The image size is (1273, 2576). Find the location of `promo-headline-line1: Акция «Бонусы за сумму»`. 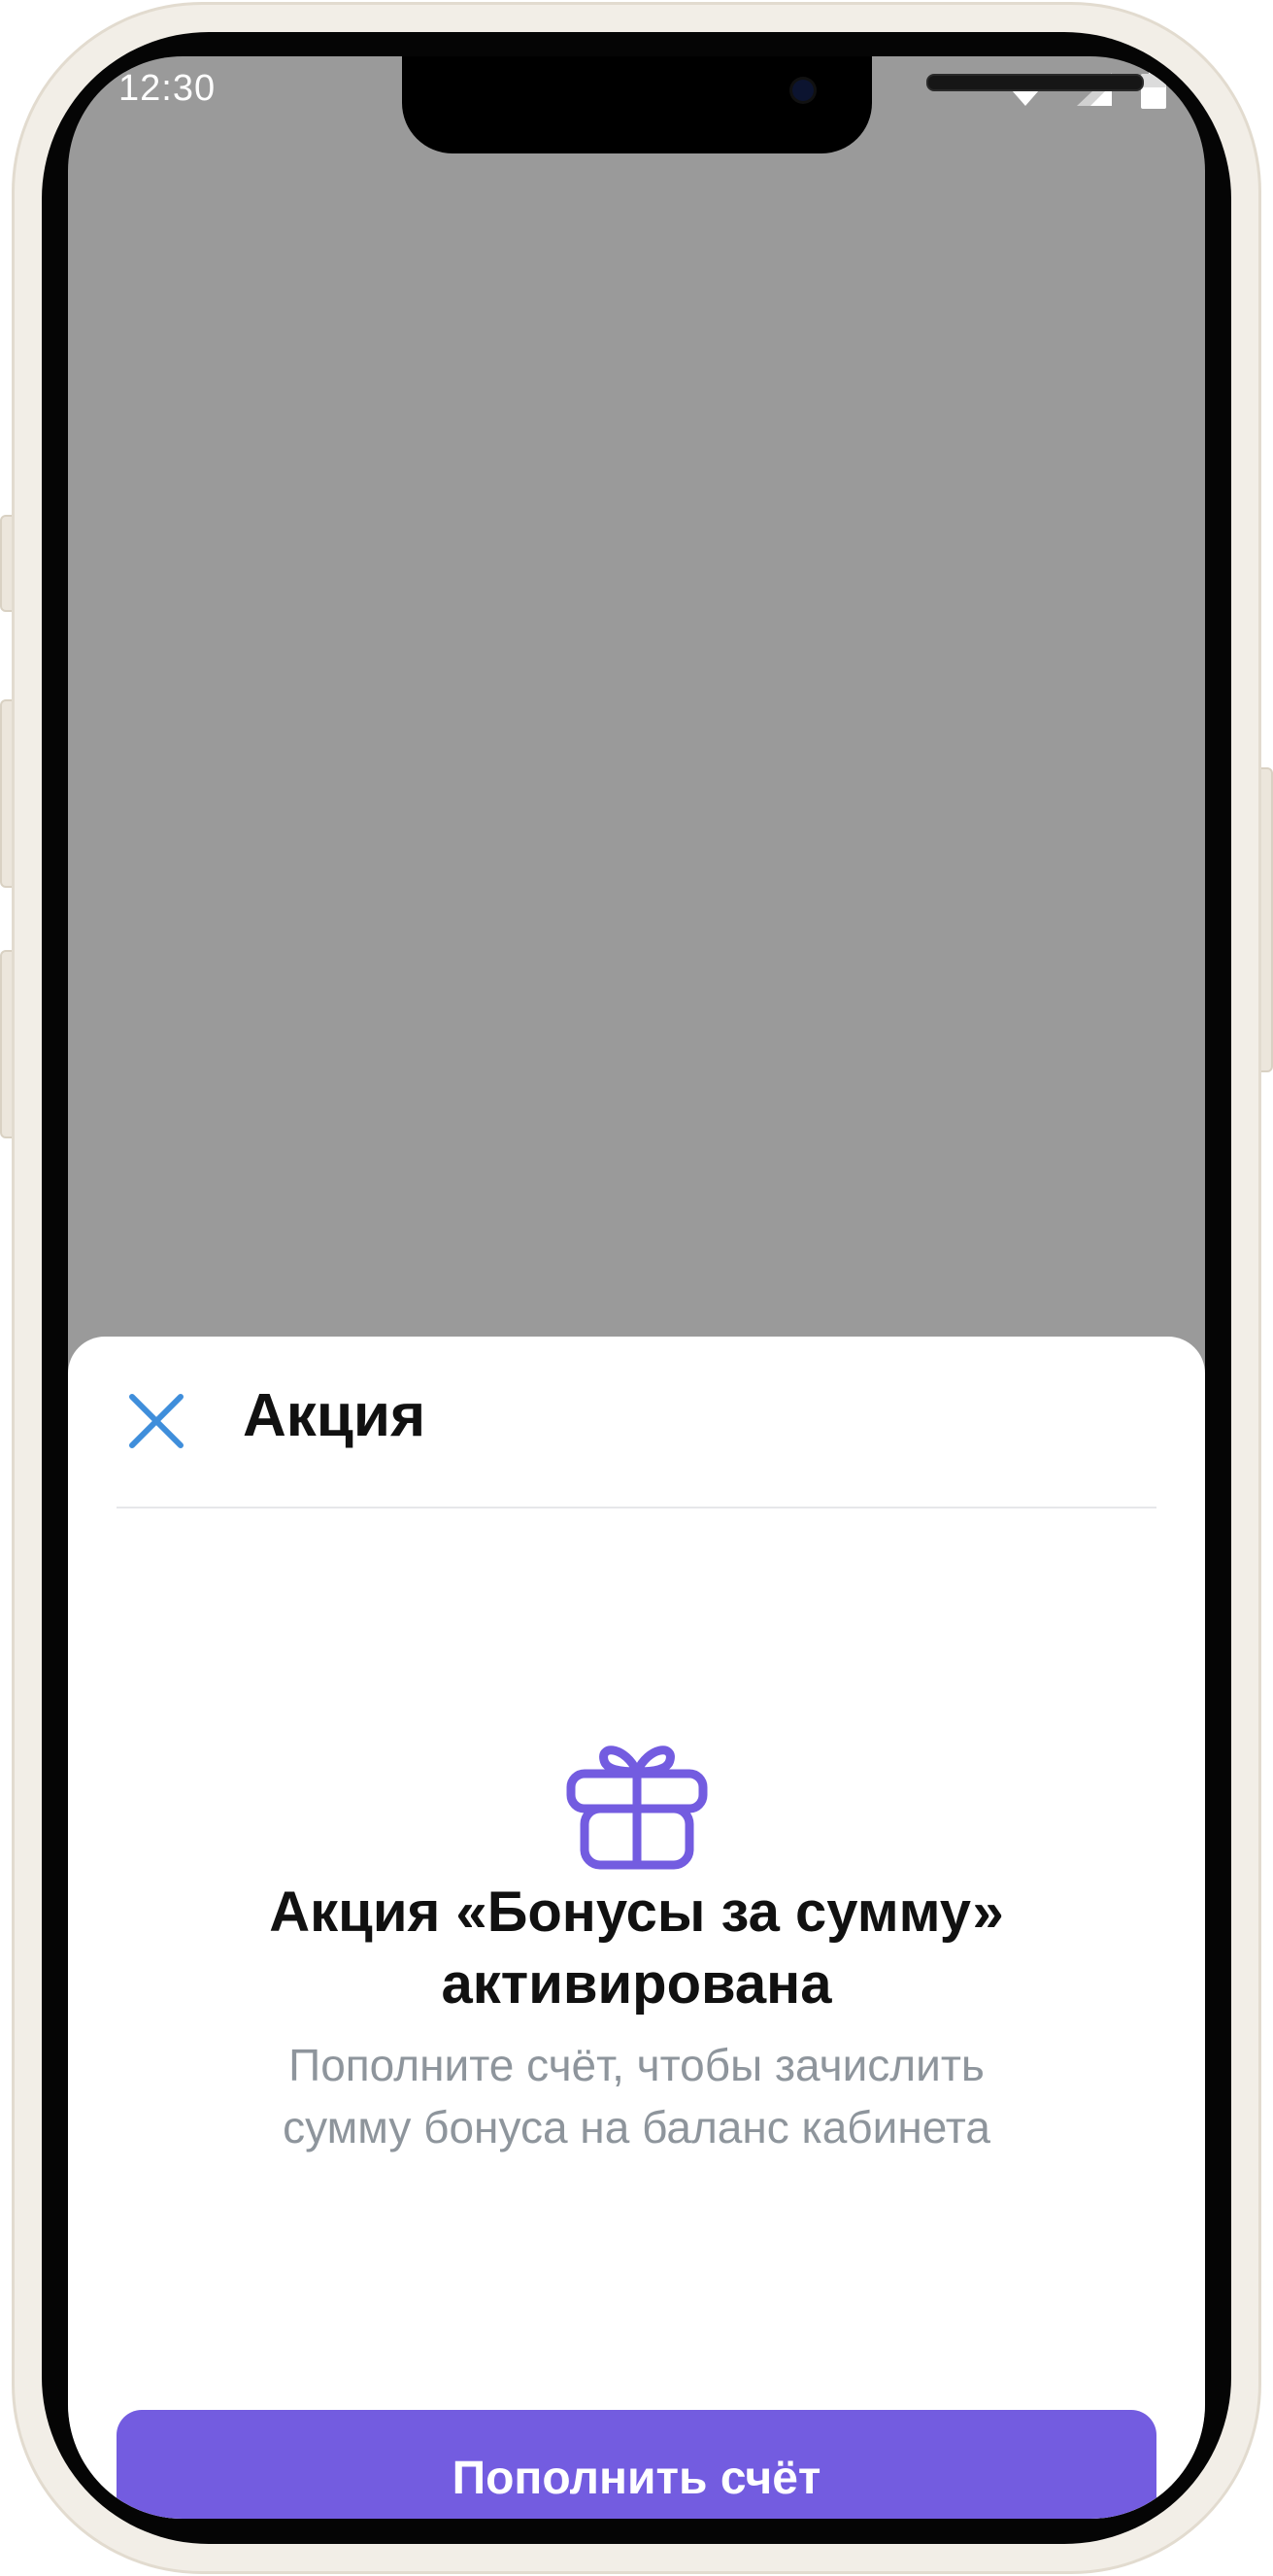

promo-headline-line1: Акция «Бонусы за сумму» is located at coordinates (636, 1912).